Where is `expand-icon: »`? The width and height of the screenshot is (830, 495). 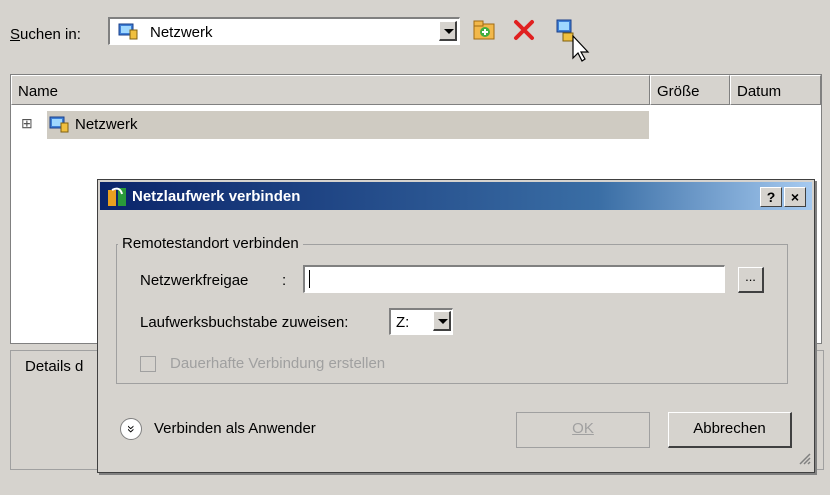
expand-icon: » is located at coordinates (131, 429).